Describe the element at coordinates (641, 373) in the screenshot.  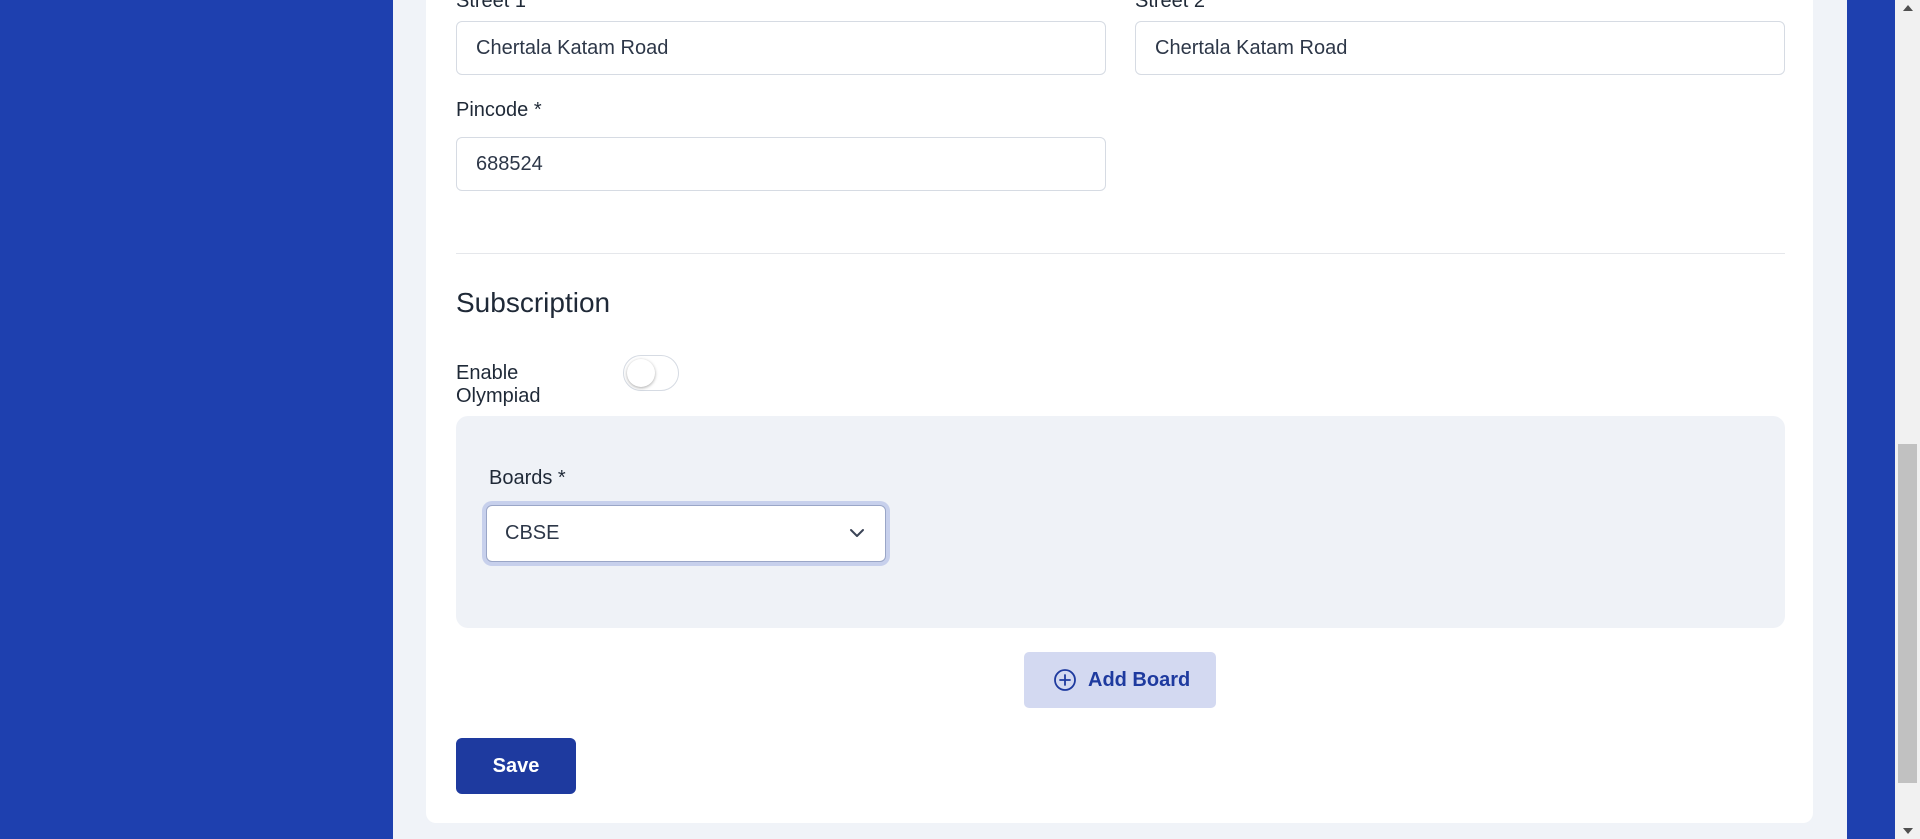
I see `toggle-knob` at that location.